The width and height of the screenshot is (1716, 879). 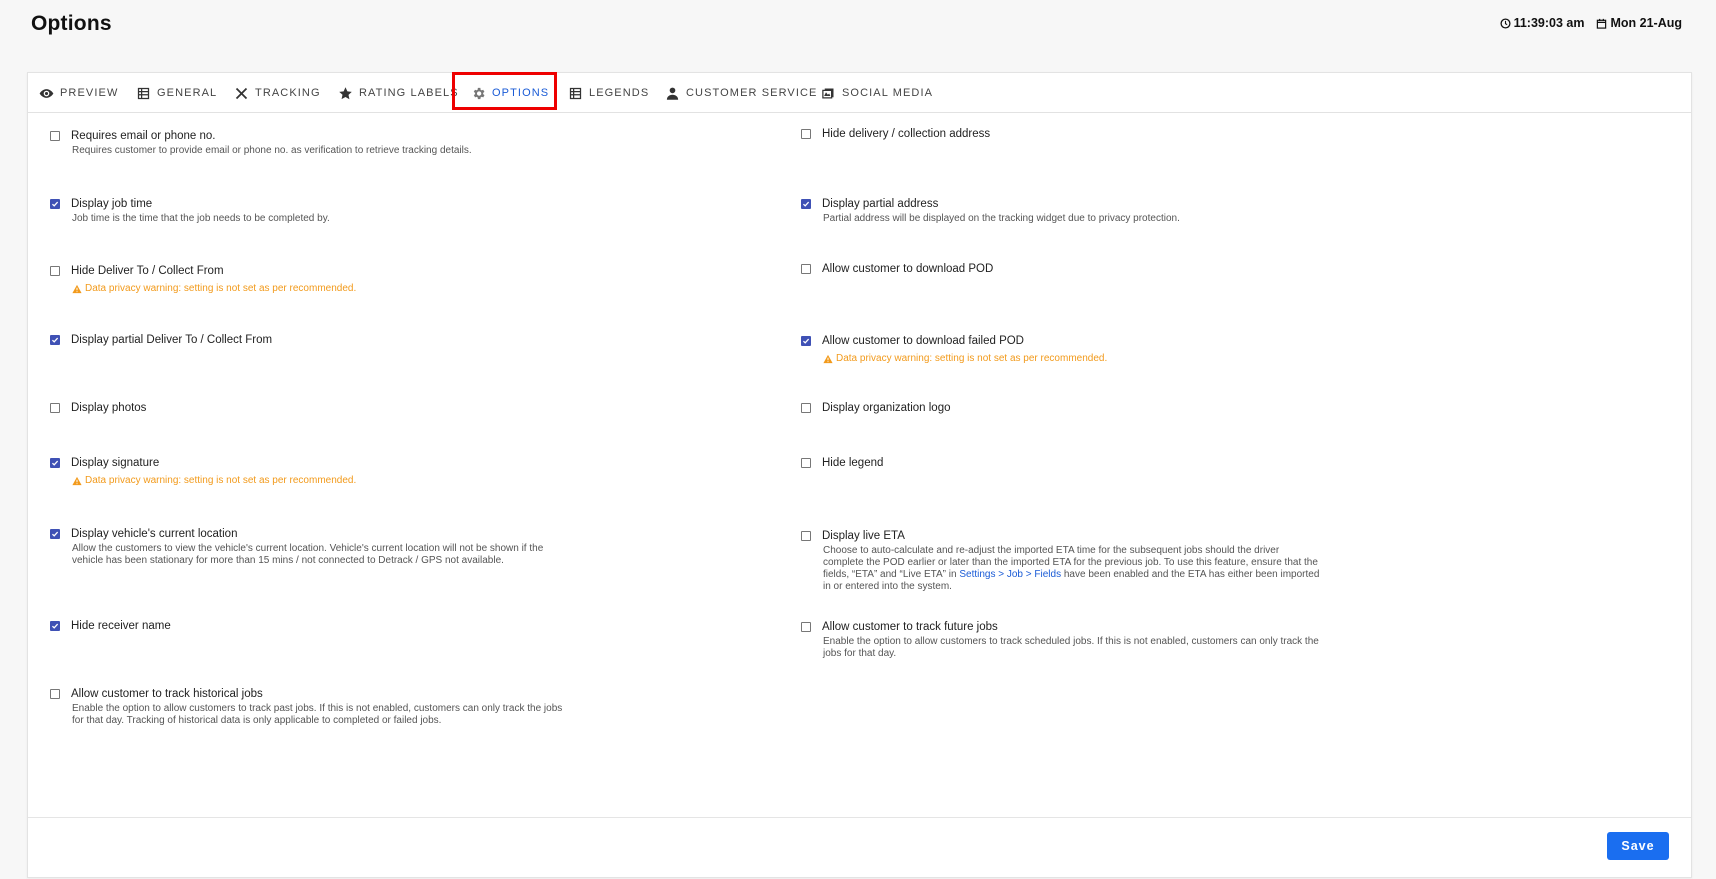 What do you see at coordinates (89, 93) in the screenshot?
I see `tab-label: PREVIEW` at bounding box center [89, 93].